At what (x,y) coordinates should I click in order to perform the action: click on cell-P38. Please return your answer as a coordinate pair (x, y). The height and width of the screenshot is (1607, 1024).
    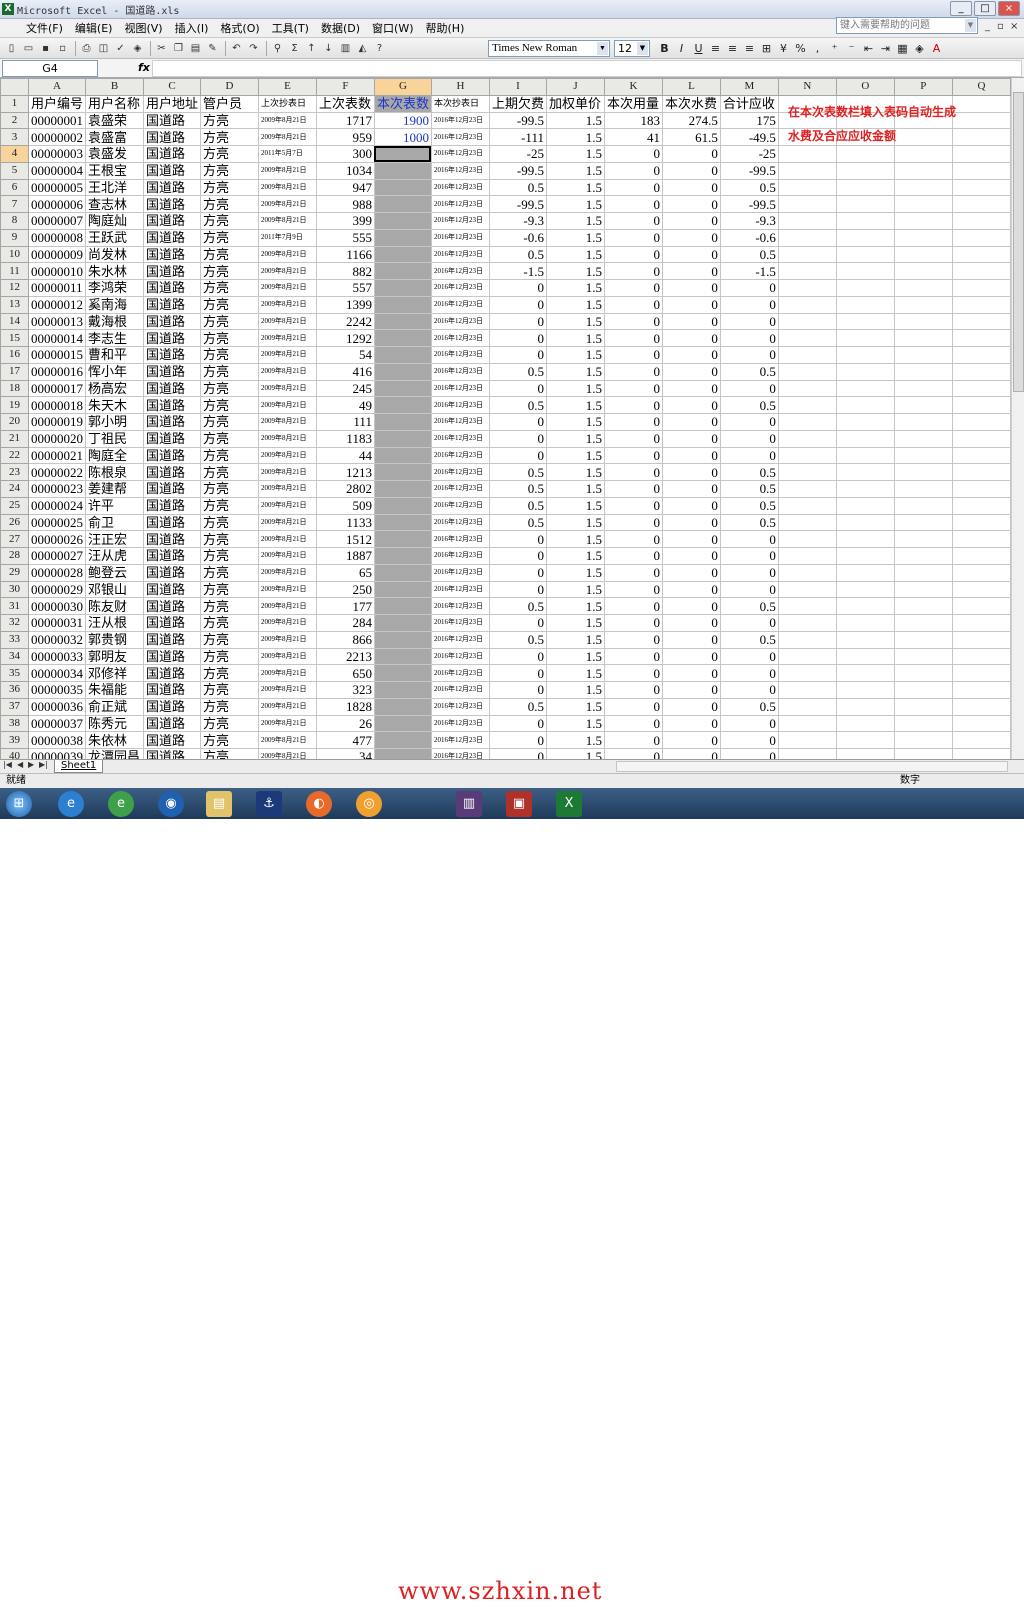
    Looking at the image, I should click on (923, 723).